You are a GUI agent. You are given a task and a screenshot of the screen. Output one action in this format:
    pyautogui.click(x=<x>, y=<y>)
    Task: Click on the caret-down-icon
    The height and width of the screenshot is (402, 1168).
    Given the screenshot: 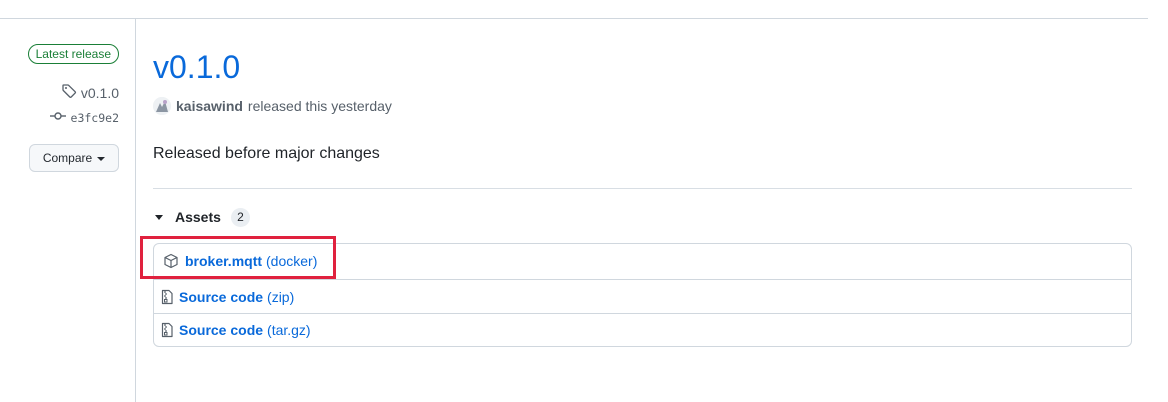 What is the action you would take?
    pyautogui.click(x=101, y=158)
    